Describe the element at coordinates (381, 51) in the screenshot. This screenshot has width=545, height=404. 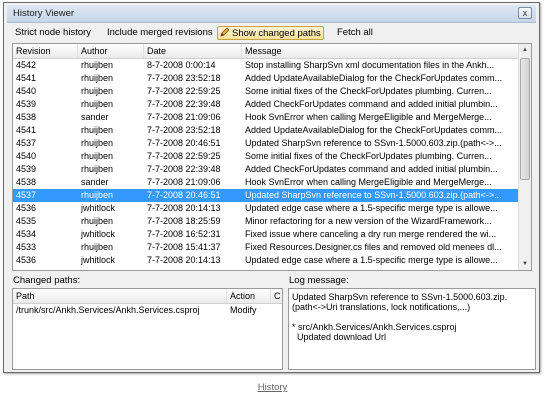
I see `column-message: Message` at that location.